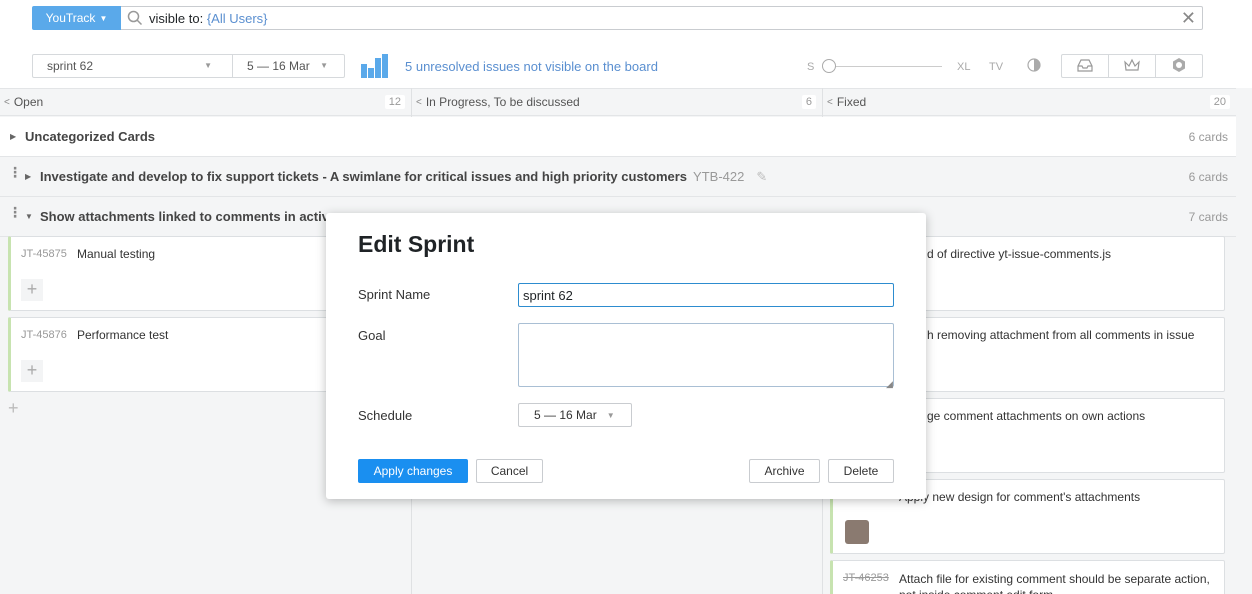 The width and height of the screenshot is (1252, 594). Describe the element at coordinates (122, 335) in the screenshot. I see `issue-summary: Performance test` at that location.